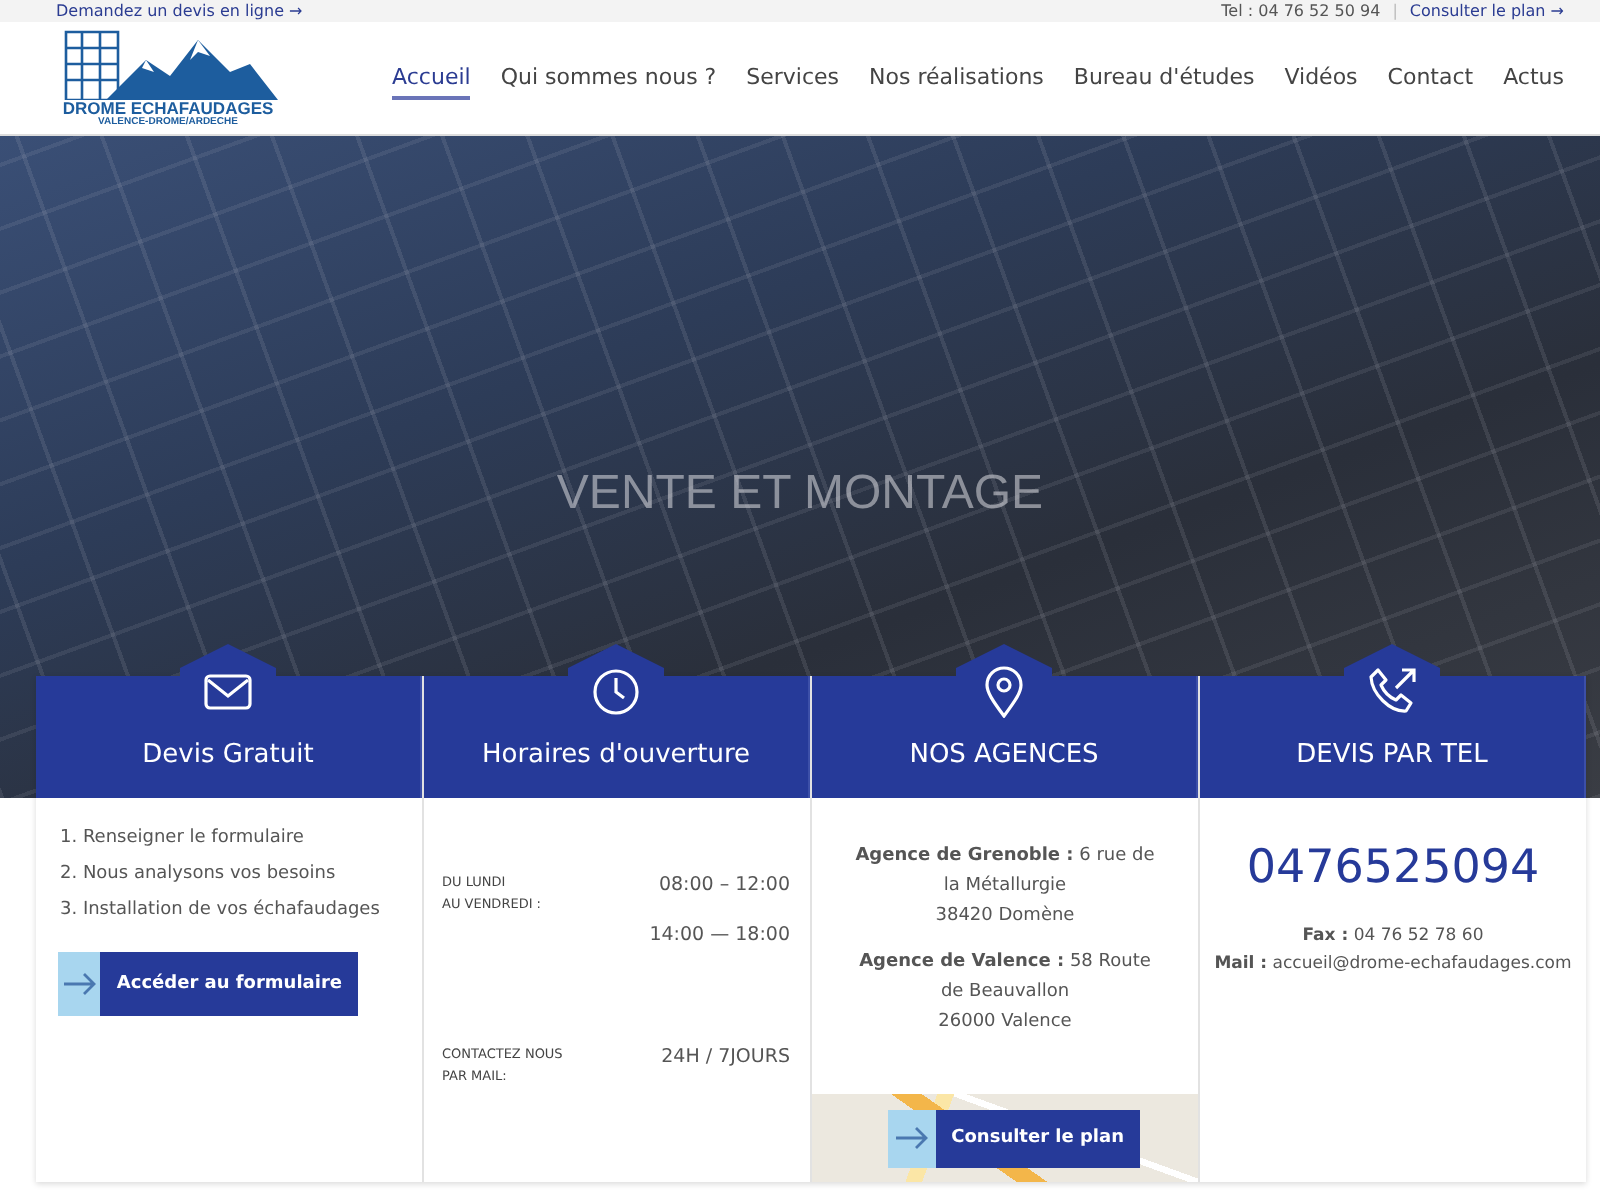 The width and height of the screenshot is (1600, 1200). I want to click on card-title: Horaires d'ouverture, so click(616, 755).